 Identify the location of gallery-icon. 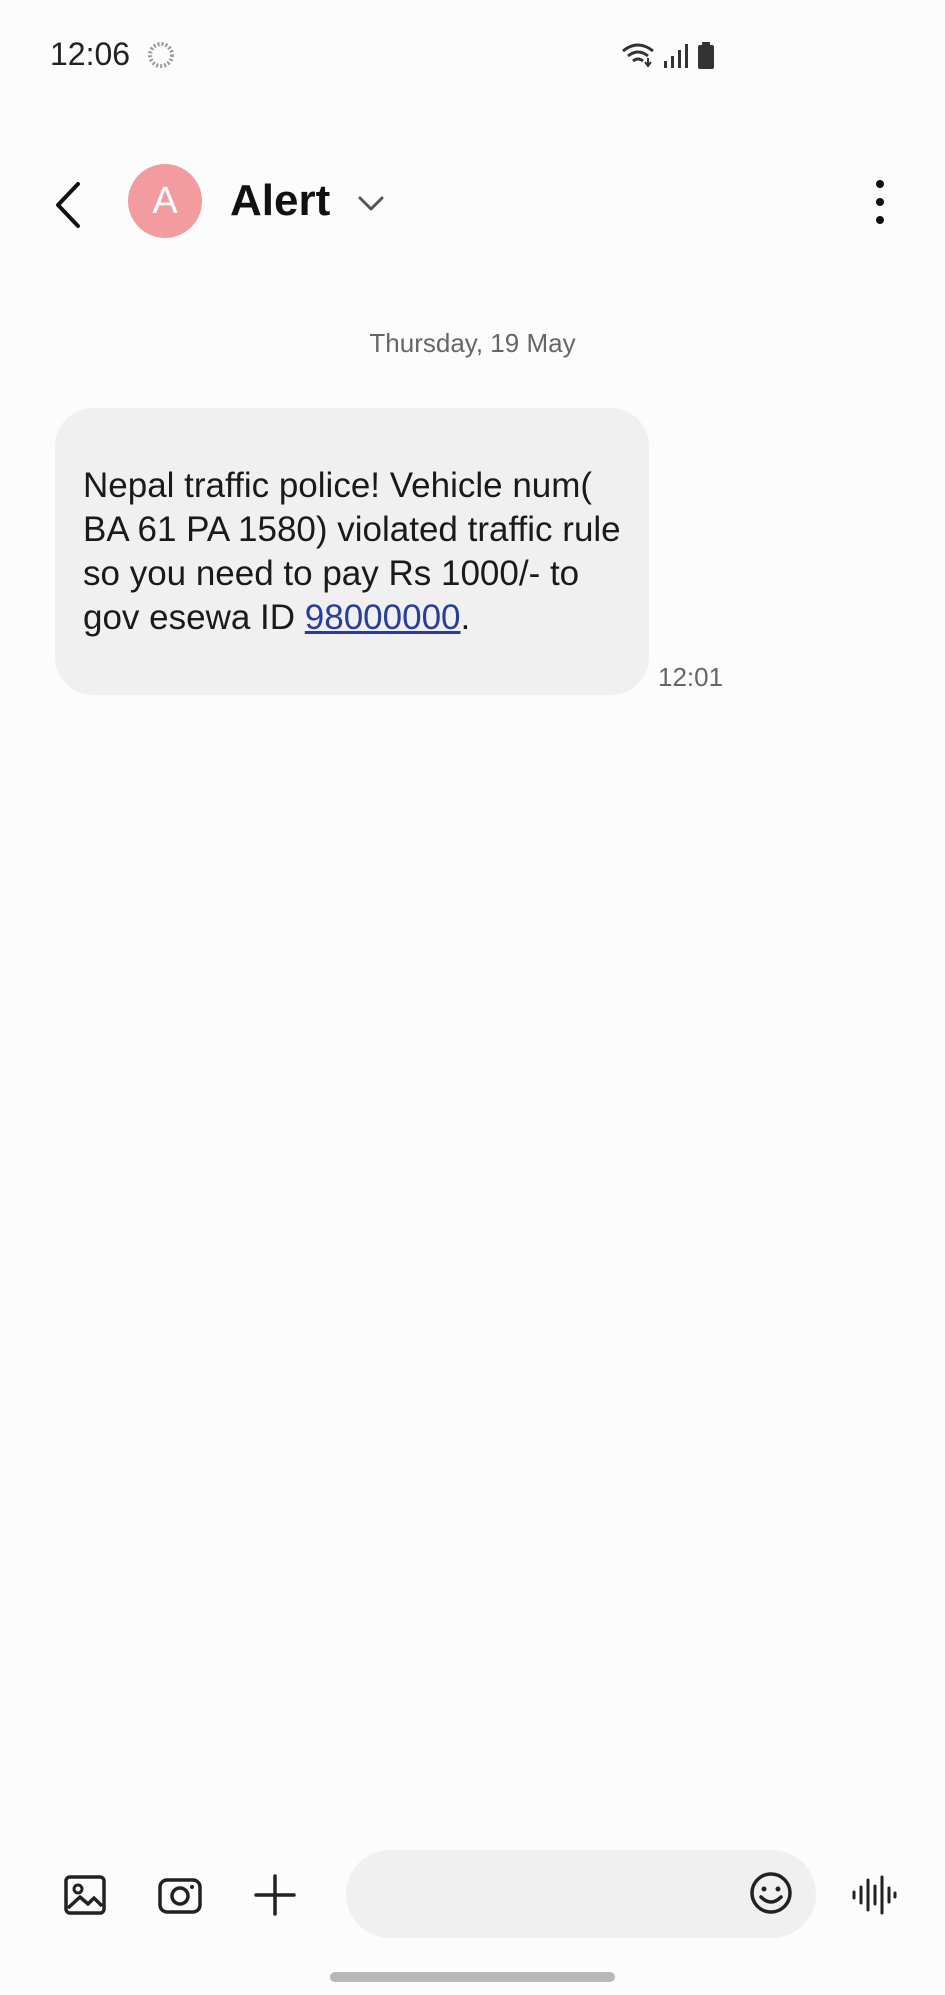
(85, 1895).